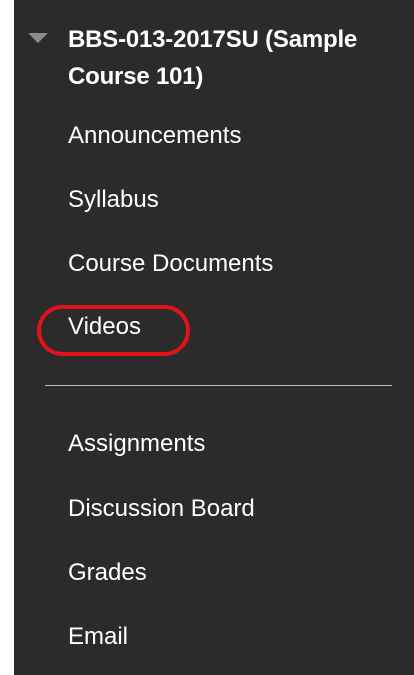  Describe the element at coordinates (218, 385) in the screenshot. I see `menu-divider` at that location.